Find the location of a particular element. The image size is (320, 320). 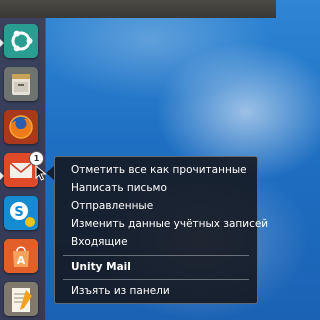

menu-item-mark-all-read: Отметить все как прочитанные is located at coordinates (162, 170).